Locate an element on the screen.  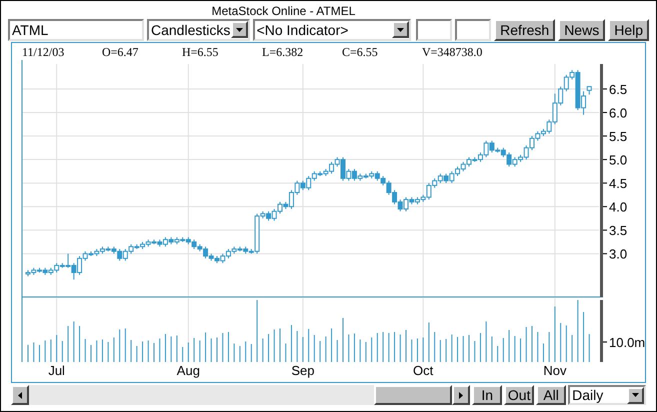
axis-label: 4.0 is located at coordinates (618, 207).